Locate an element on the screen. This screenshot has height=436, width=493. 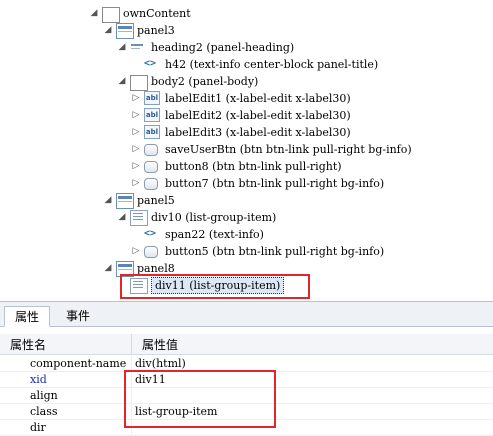
property-name: xid is located at coordinates (38, 379).